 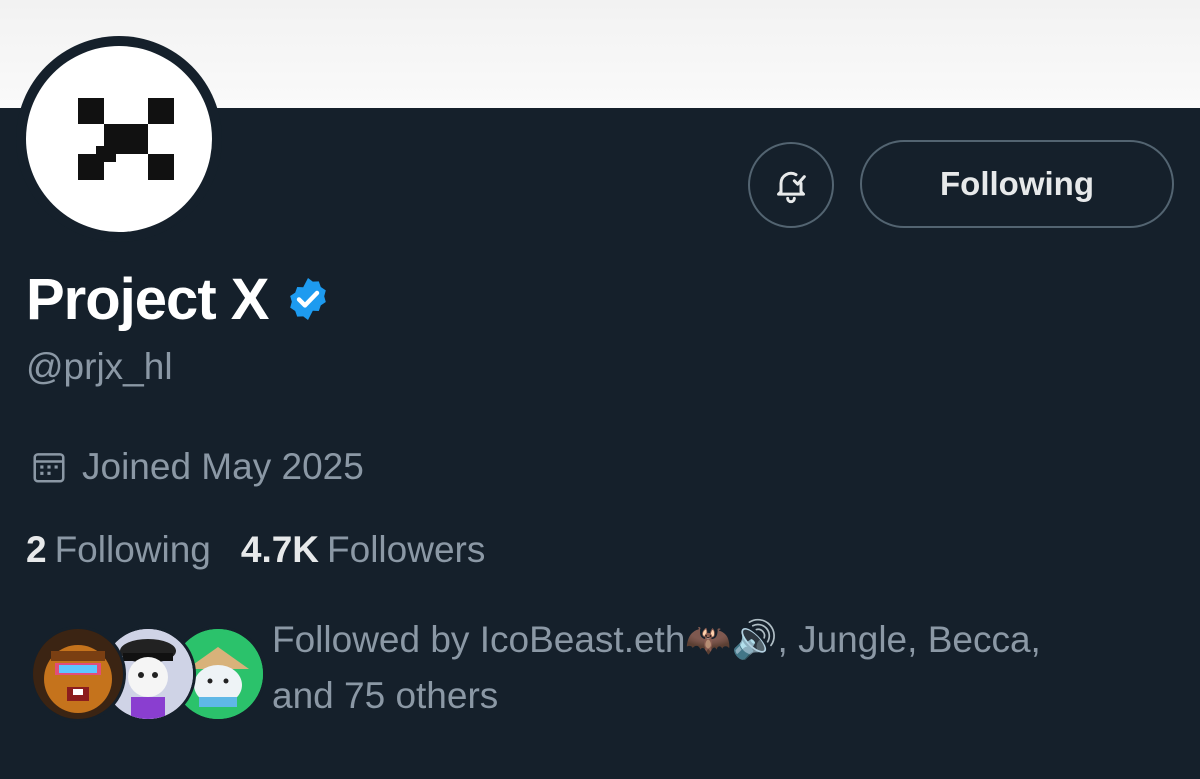 What do you see at coordinates (36, 549) in the screenshot?
I see `following-count: 2` at bounding box center [36, 549].